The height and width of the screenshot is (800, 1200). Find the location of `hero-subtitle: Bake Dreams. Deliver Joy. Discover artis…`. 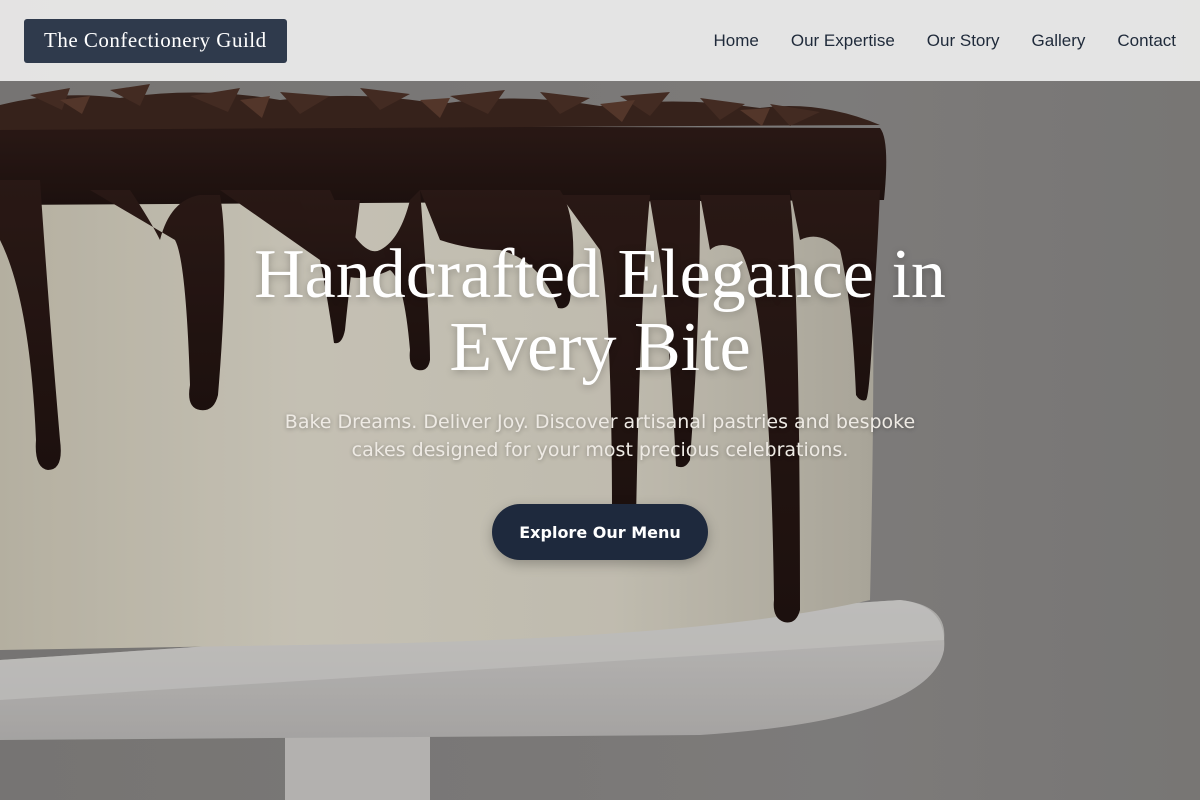

hero-subtitle: Bake Dreams. Deliver Joy. Discover artis… is located at coordinates (600, 436).